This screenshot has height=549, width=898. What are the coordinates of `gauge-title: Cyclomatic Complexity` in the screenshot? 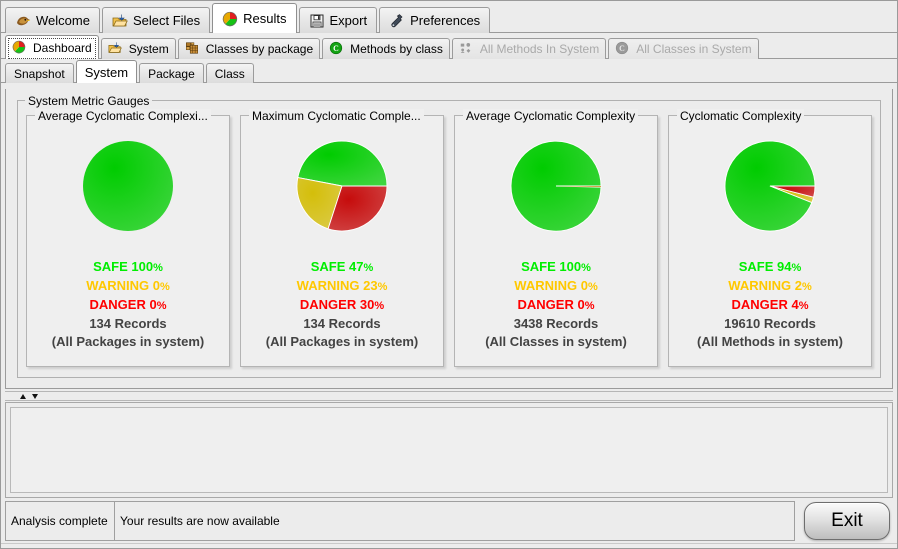 It's located at (741, 116).